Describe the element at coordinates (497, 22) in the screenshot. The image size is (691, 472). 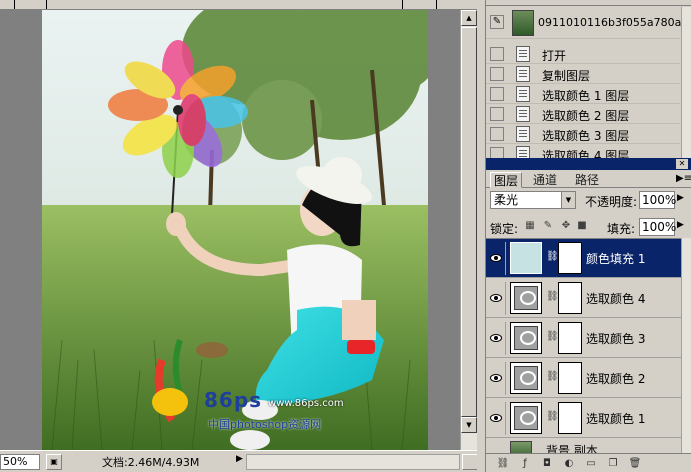
I see `history-brush-icon: ✎` at that location.